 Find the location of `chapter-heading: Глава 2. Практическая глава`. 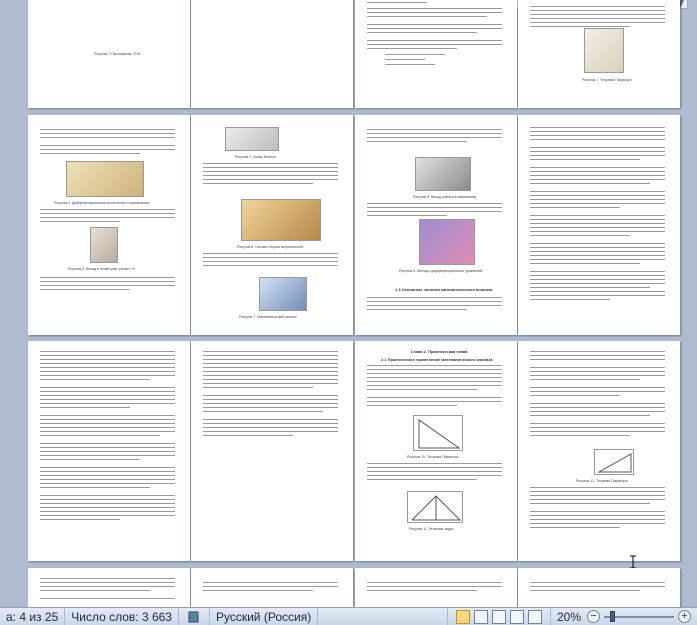

chapter-heading: Глава 2. Практическая глава is located at coordinates (439, 351).